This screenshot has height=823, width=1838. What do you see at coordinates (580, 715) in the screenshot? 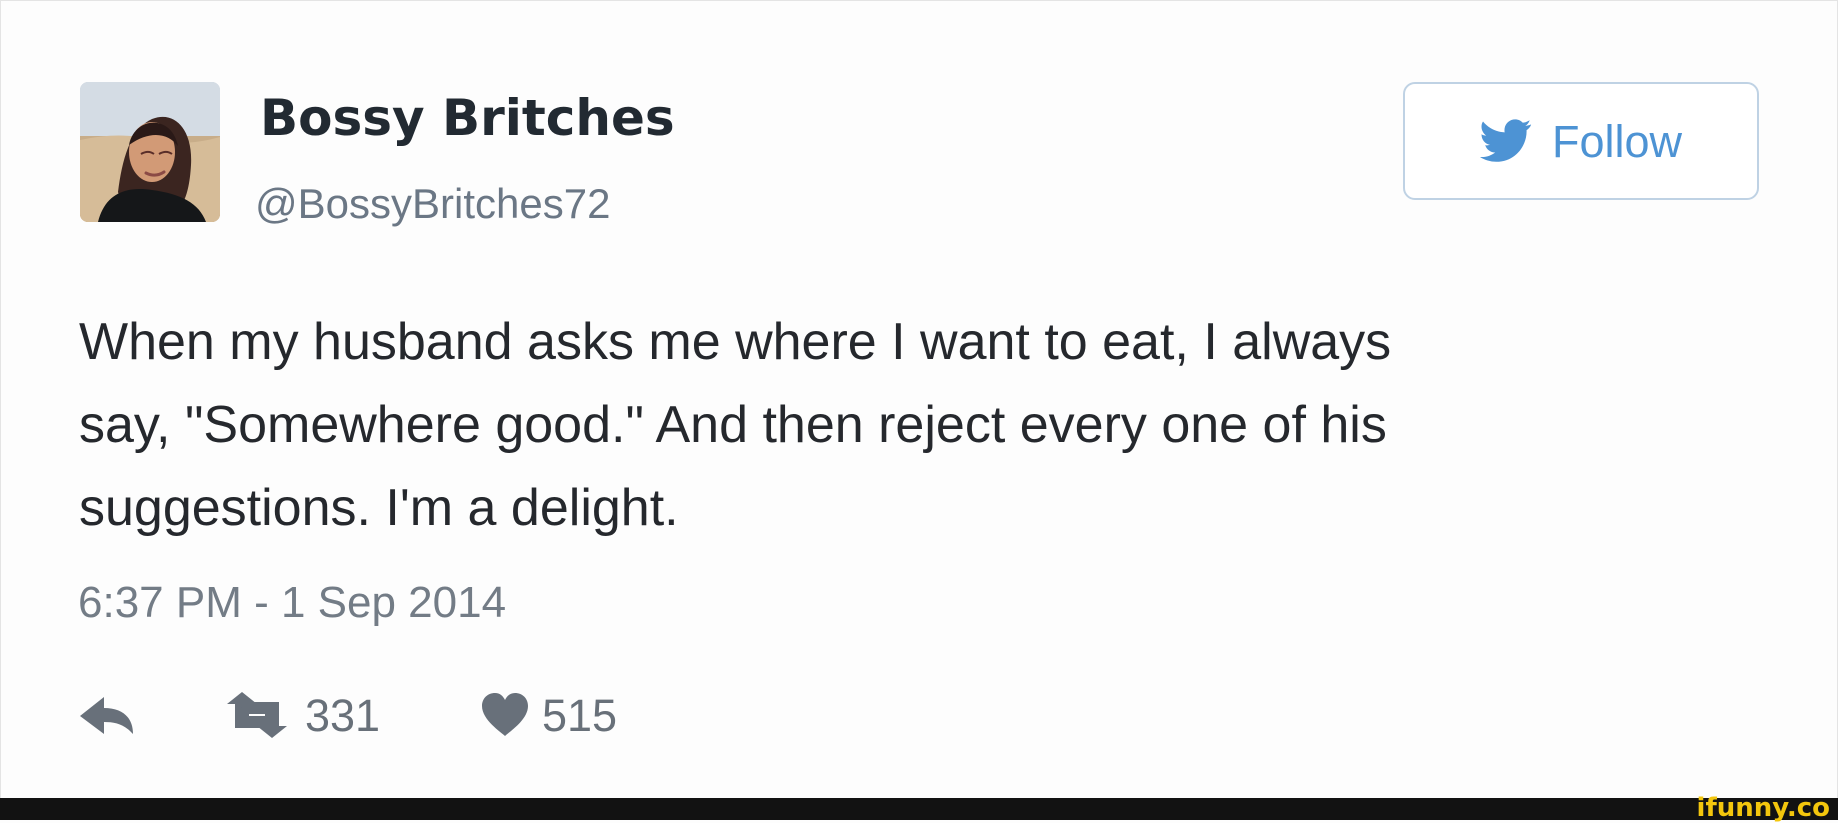
I see `like-count: 515` at bounding box center [580, 715].